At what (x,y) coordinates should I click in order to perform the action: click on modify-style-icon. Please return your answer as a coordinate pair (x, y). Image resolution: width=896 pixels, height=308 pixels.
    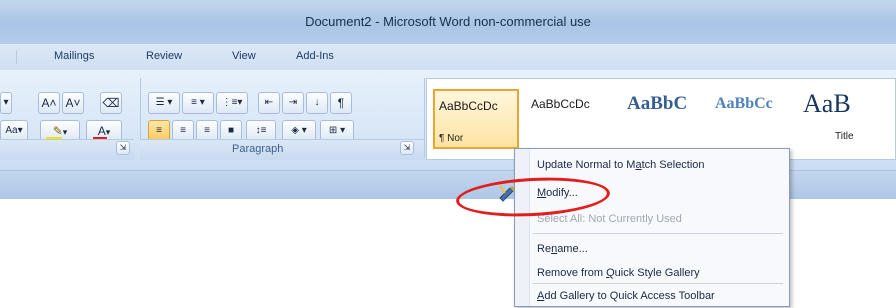
    Looking at the image, I should click on (507, 193).